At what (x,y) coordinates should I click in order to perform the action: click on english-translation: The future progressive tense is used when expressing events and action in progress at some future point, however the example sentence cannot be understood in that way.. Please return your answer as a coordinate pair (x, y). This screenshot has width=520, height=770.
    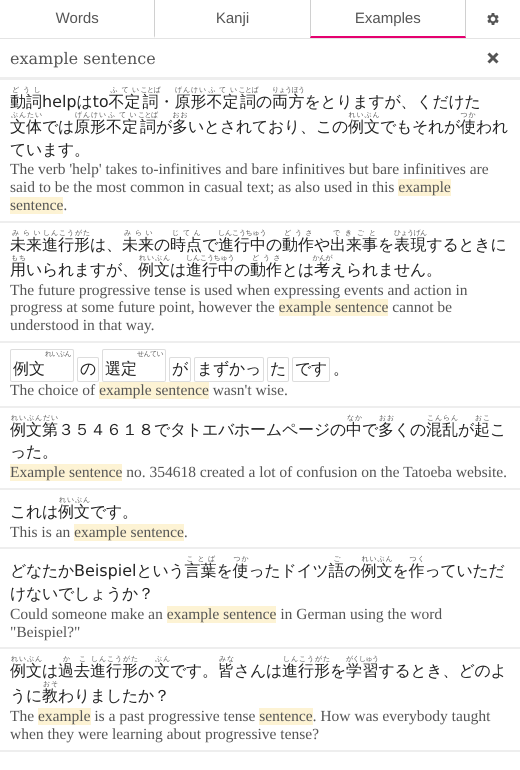
    Looking at the image, I should click on (239, 309).